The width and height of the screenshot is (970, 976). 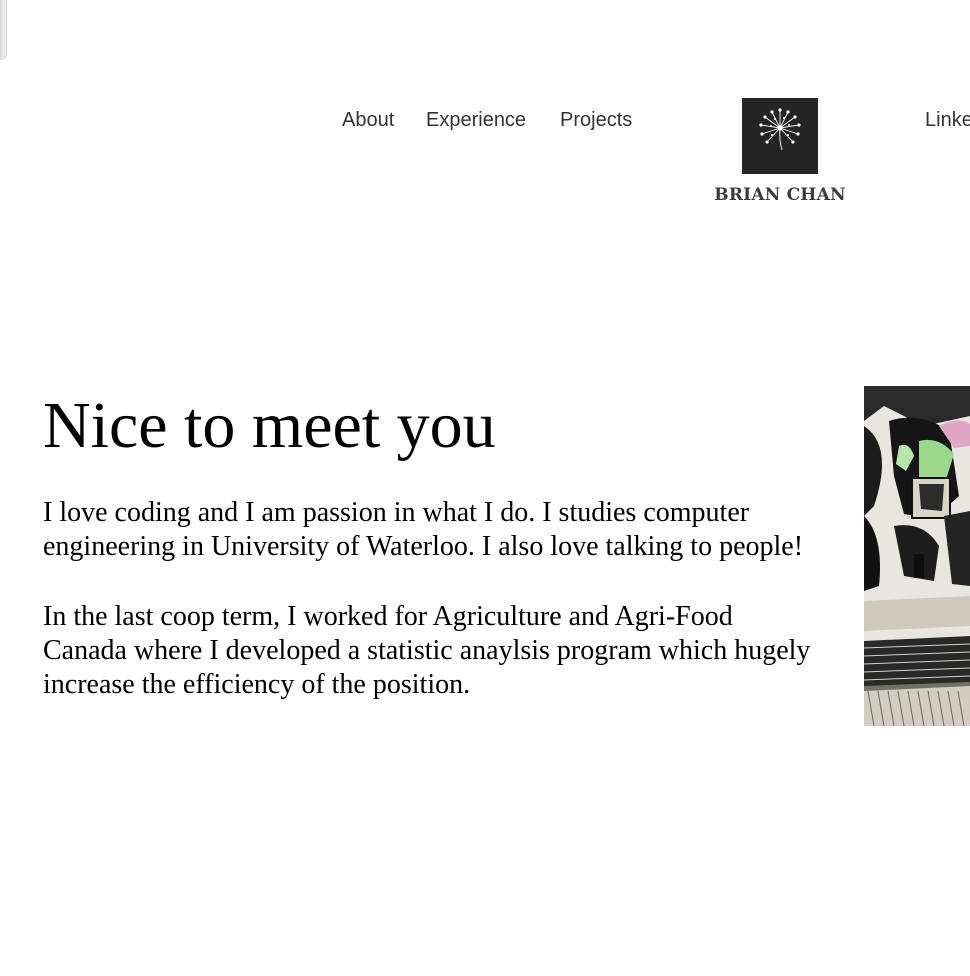 What do you see at coordinates (476, 120) in the screenshot?
I see `nav-link-experience: Experience` at bounding box center [476, 120].